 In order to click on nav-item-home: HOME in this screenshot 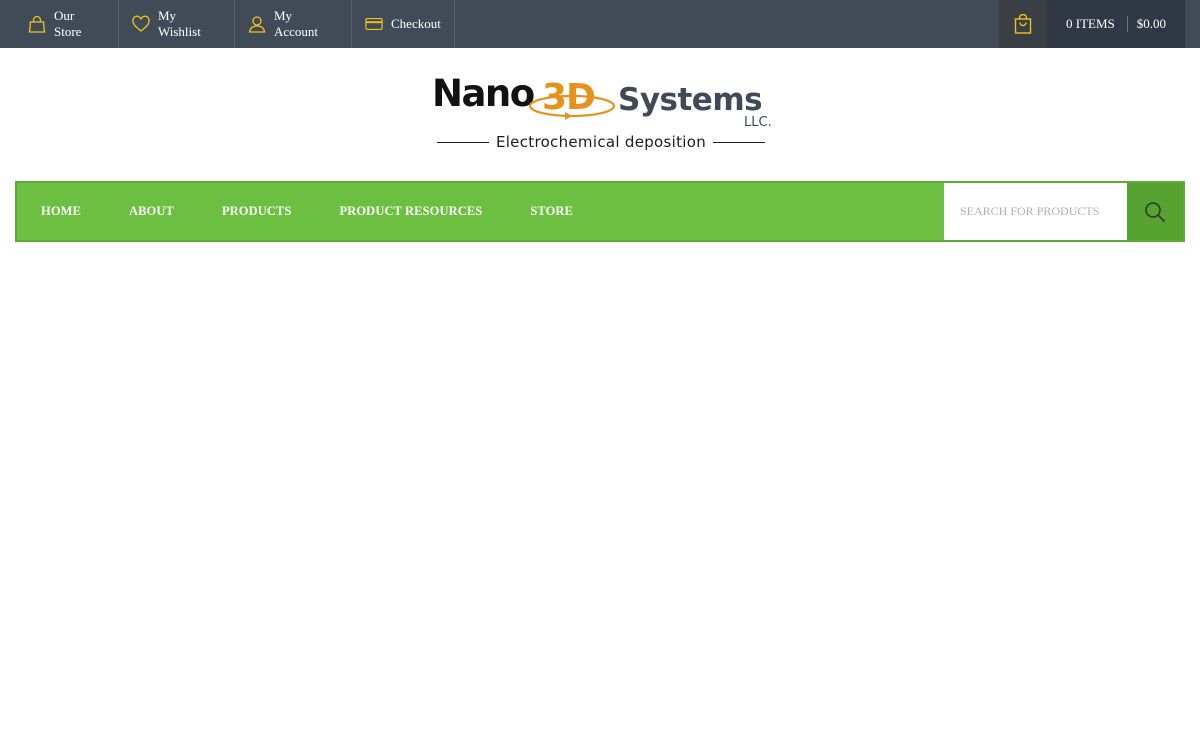, I will do `click(61, 211)`.